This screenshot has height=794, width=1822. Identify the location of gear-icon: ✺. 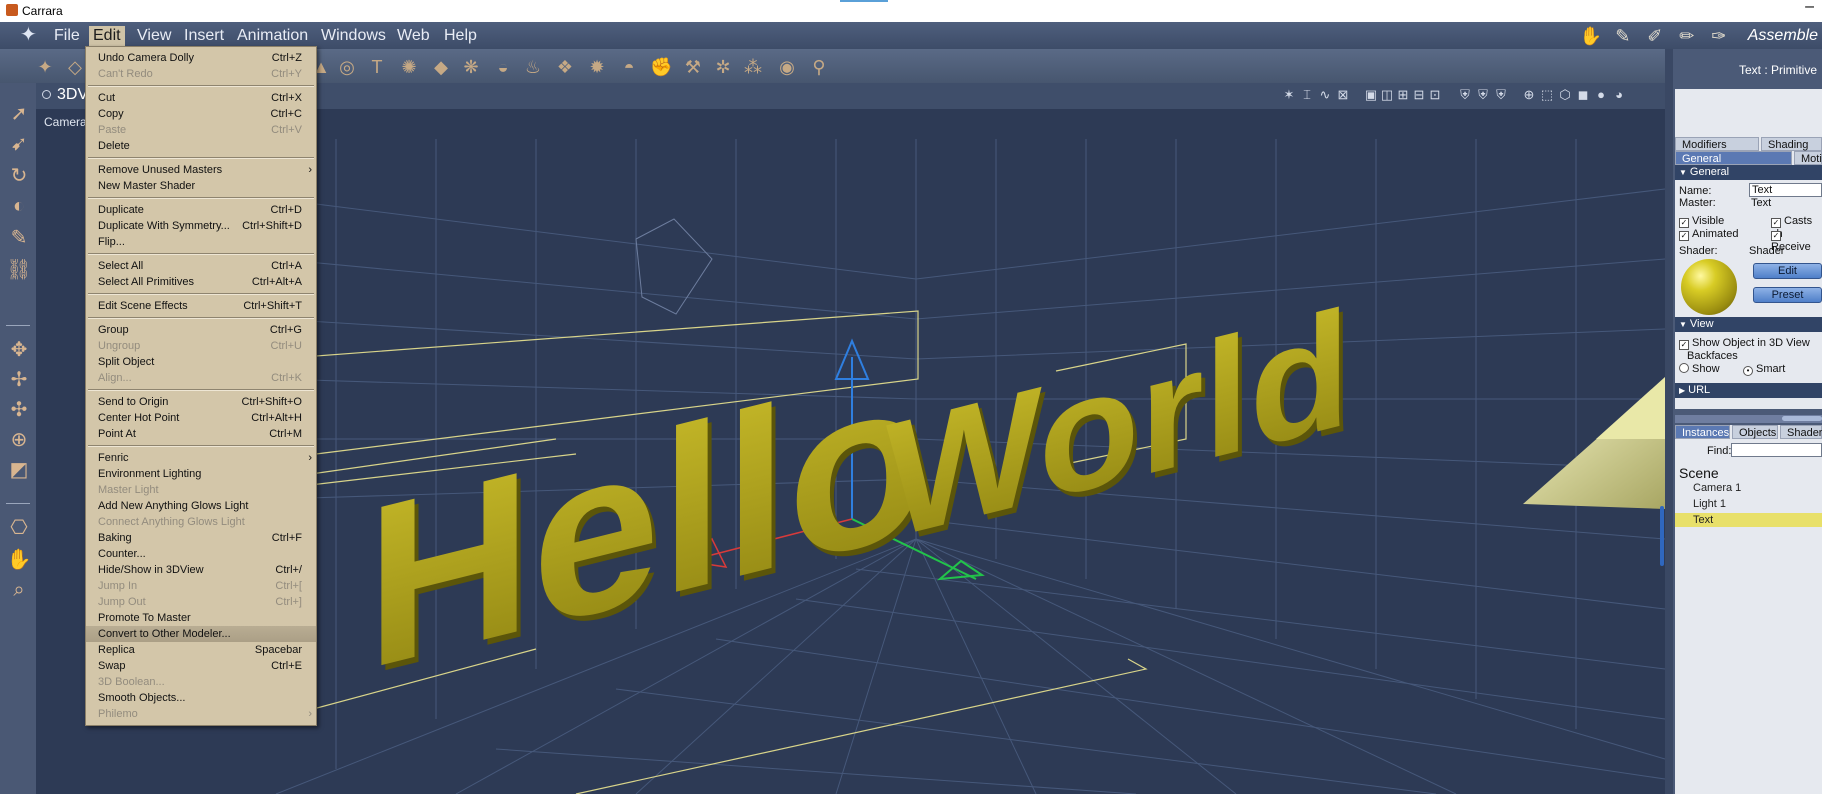
(409, 67).